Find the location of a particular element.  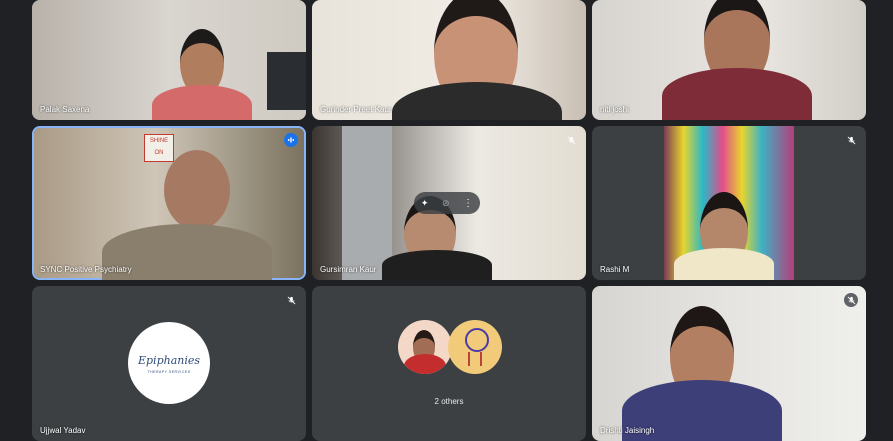

others-tile: 2 others is located at coordinates (449, 363).